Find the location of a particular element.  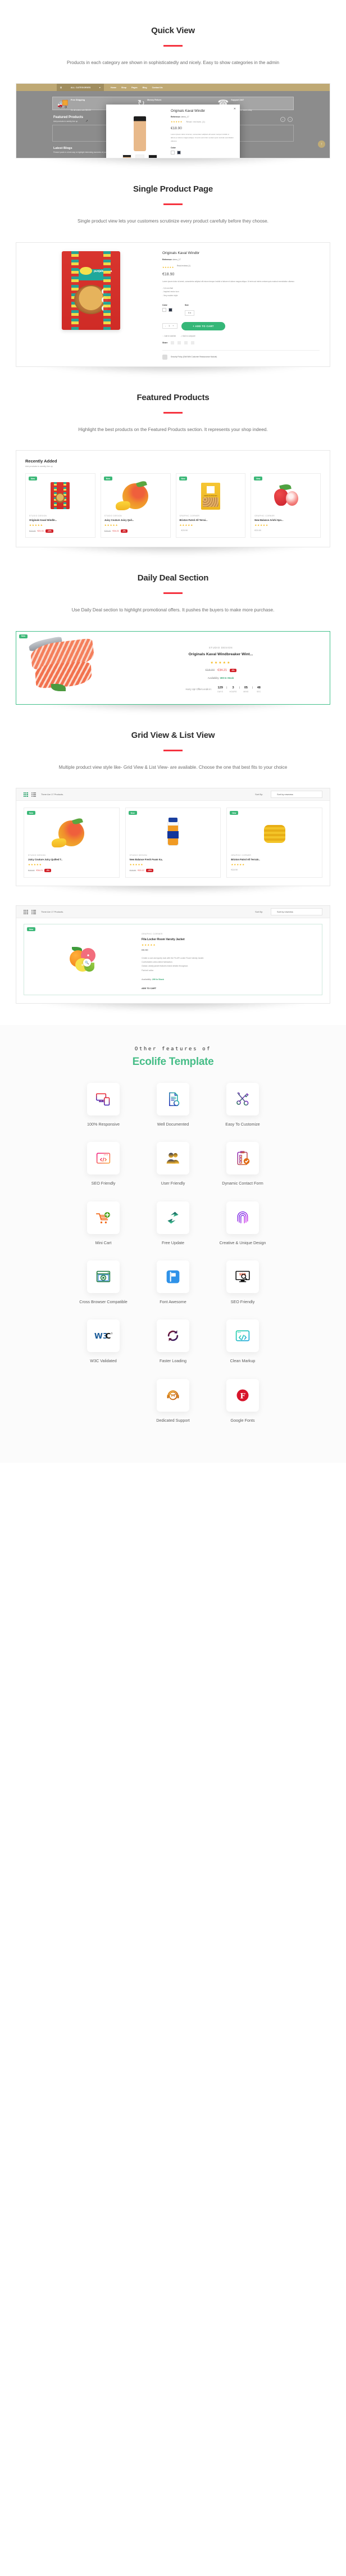

twitter-icon is located at coordinates (179, 342).